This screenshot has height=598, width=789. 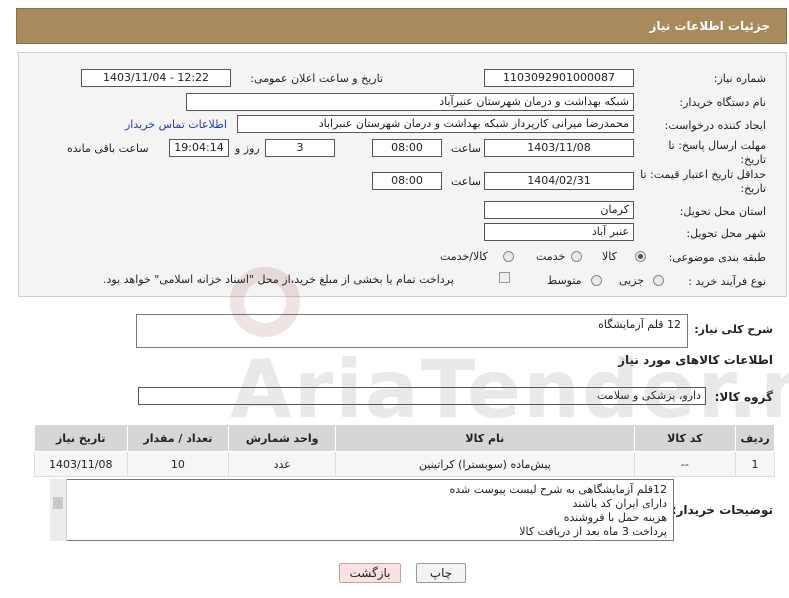 What do you see at coordinates (576, 256) in the screenshot?
I see `category-radio-service` at bounding box center [576, 256].